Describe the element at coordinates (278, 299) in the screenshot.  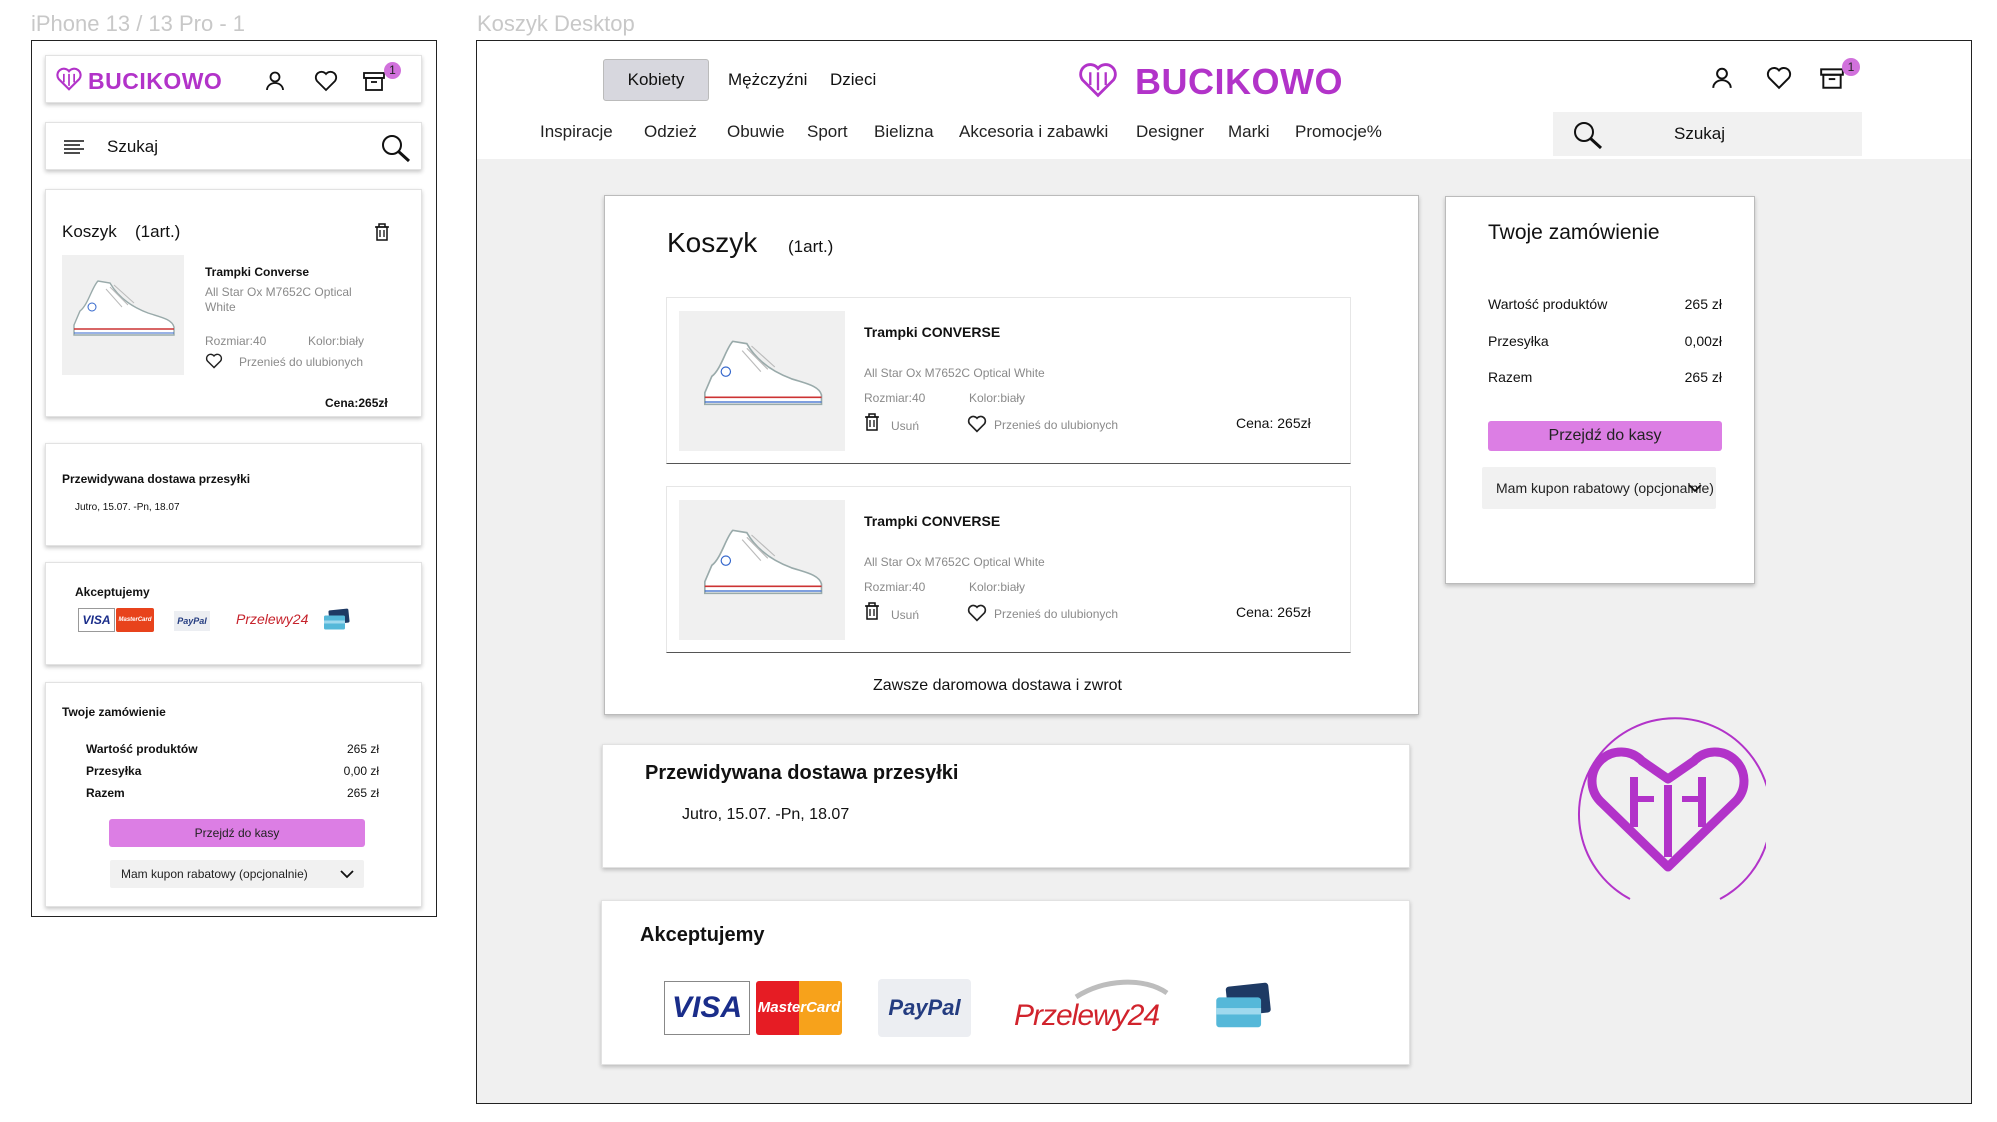
I see `product-desc: All Star Ox M7652C Optical White` at that location.